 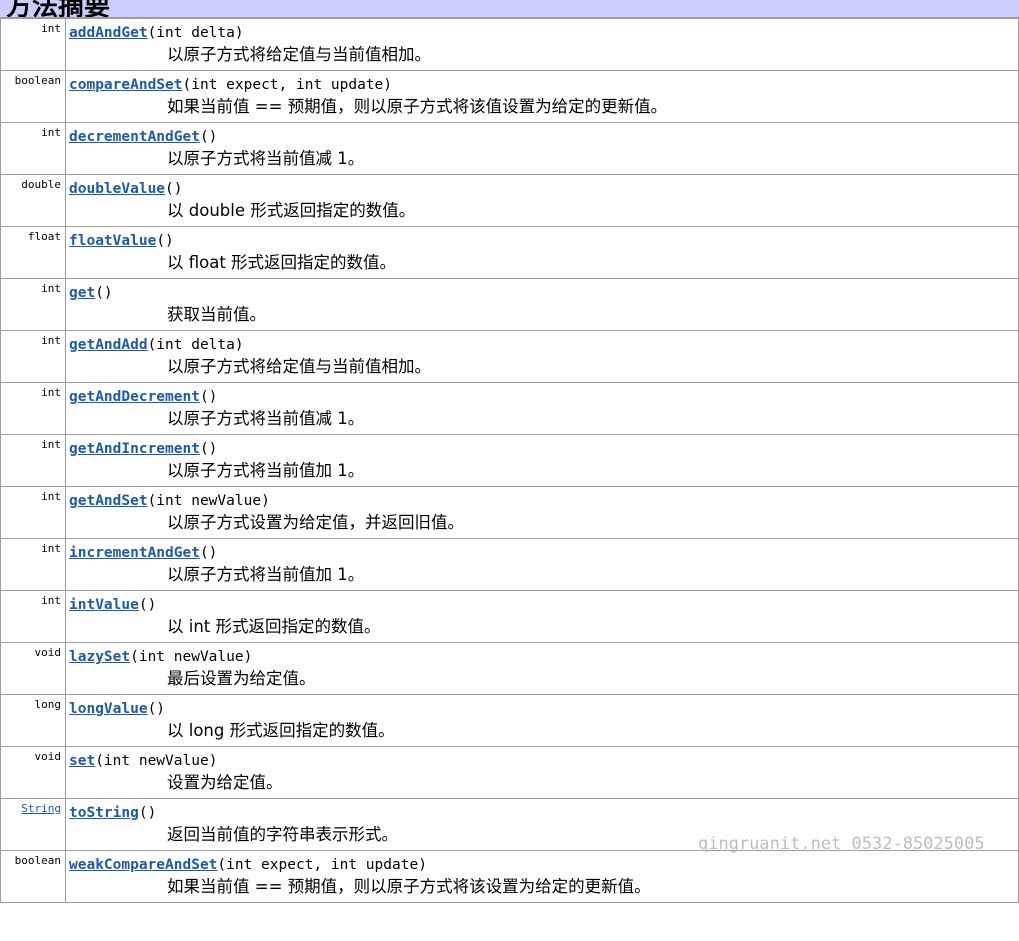 What do you see at coordinates (134, 449) in the screenshot?
I see `method-link-getAndIncrement: getAndIncrement` at bounding box center [134, 449].